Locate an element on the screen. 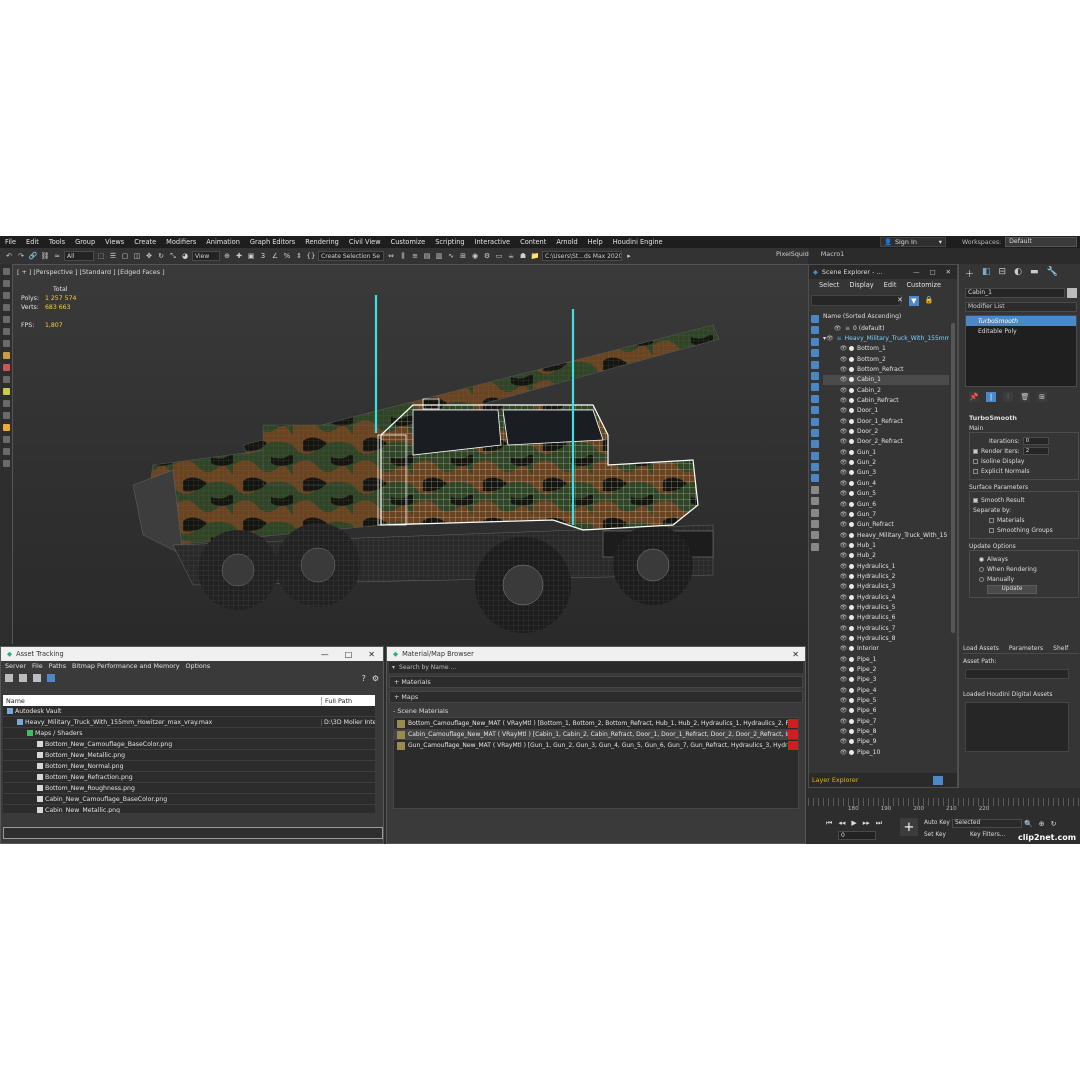 The width and height of the screenshot is (1080, 1080). asset-menu-item: Options is located at coordinates (198, 666).